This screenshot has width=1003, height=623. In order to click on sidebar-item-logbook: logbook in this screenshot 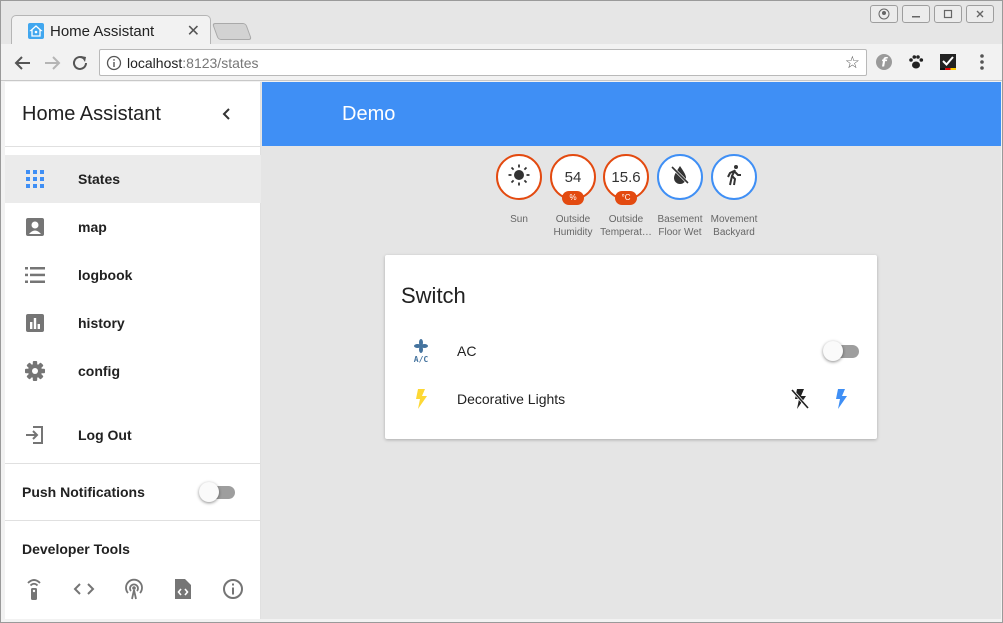, I will do `click(133, 275)`.